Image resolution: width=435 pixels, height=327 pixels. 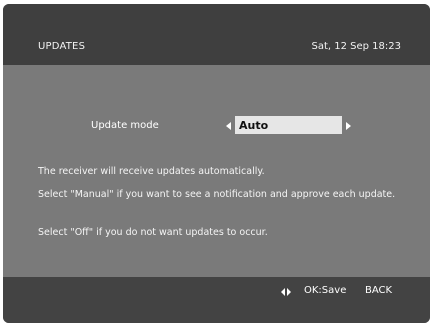 What do you see at coordinates (356, 46) in the screenshot?
I see `datetime-display: Sat, 12 Sep 18:23` at bounding box center [356, 46].